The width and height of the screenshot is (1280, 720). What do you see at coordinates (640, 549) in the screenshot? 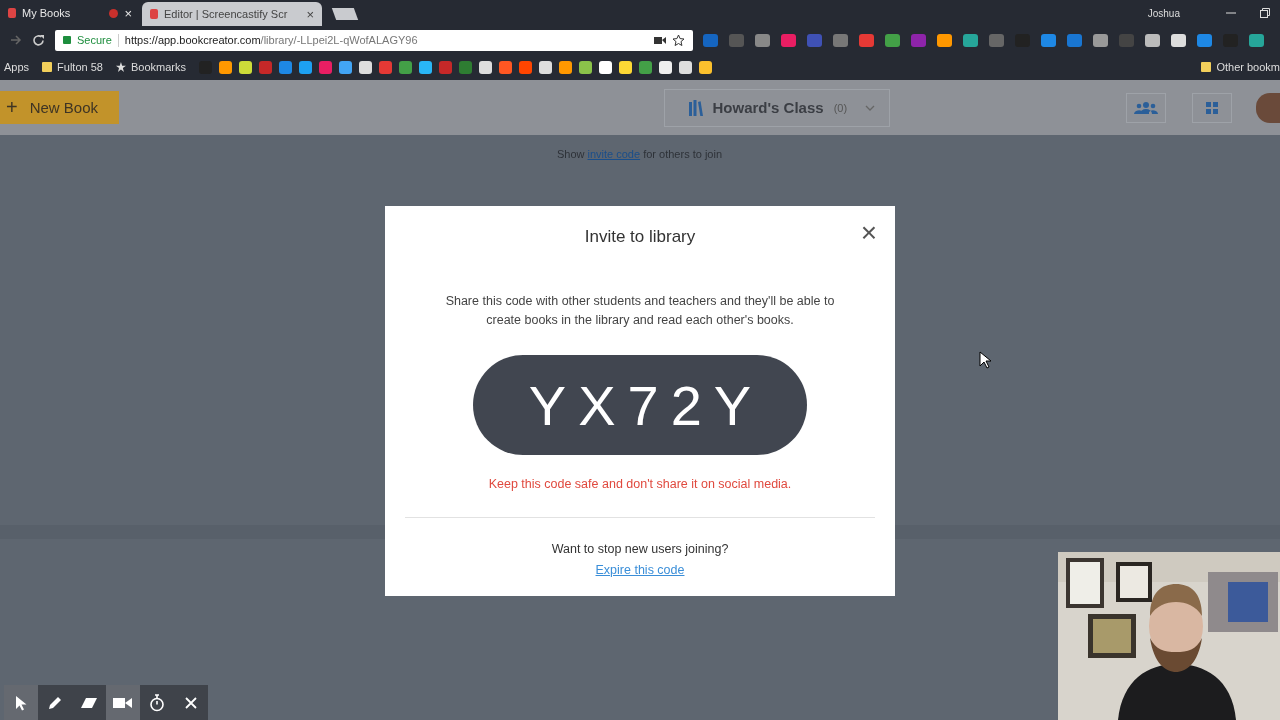
I see `question-text: Want to stop new users joining?` at bounding box center [640, 549].